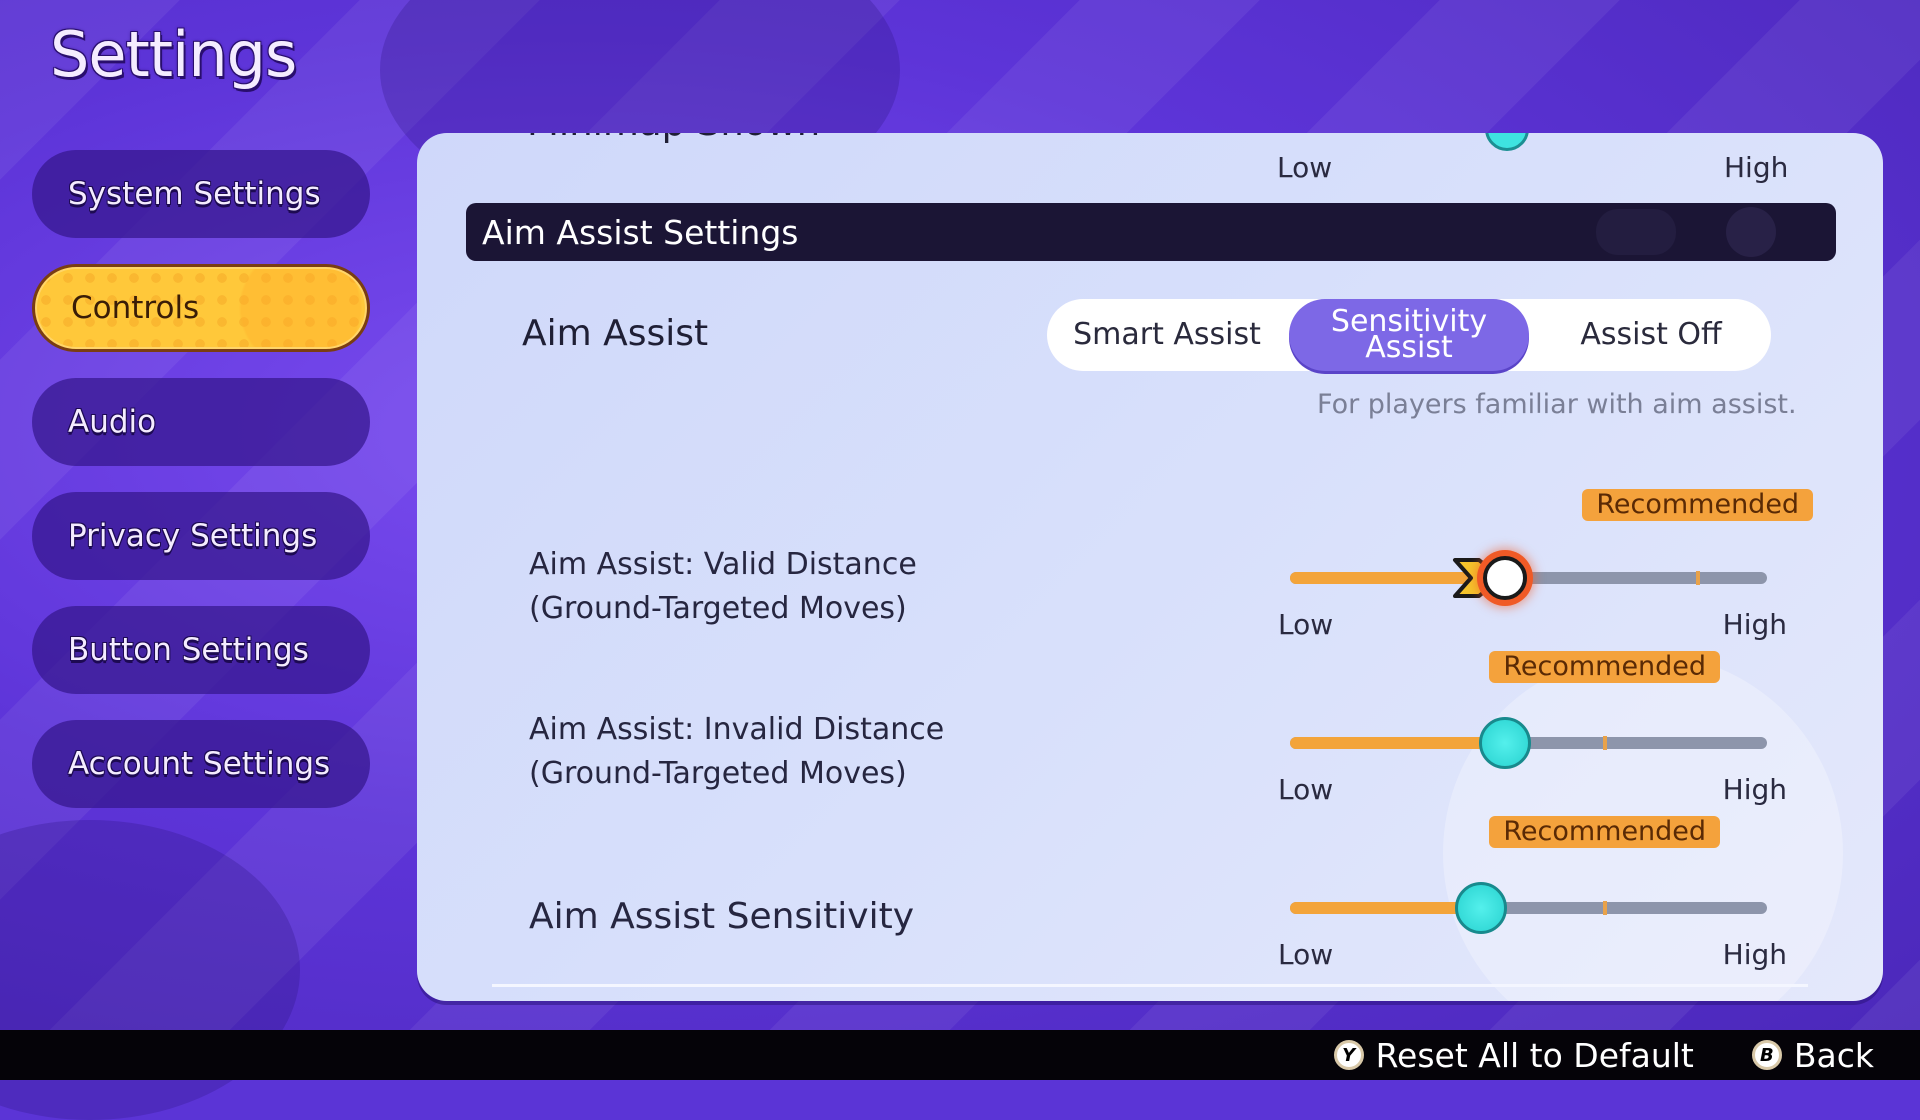  I want to click on option-label: Sensitivity Assist, so click(1409, 335).